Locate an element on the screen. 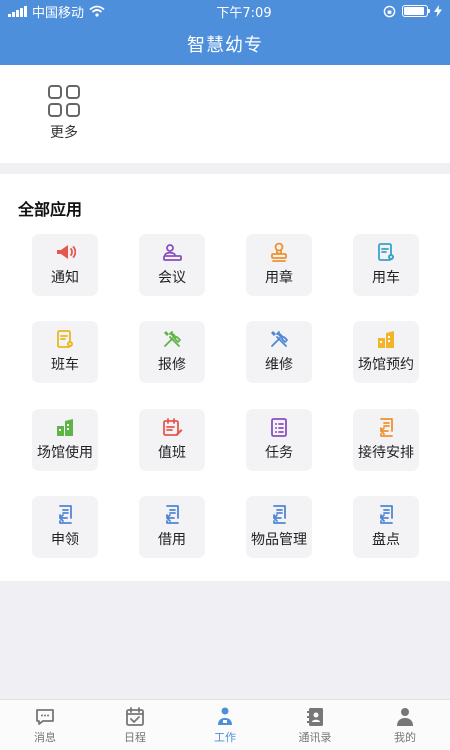 The width and height of the screenshot is (450, 750). person-work-icon is located at coordinates (225, 716).